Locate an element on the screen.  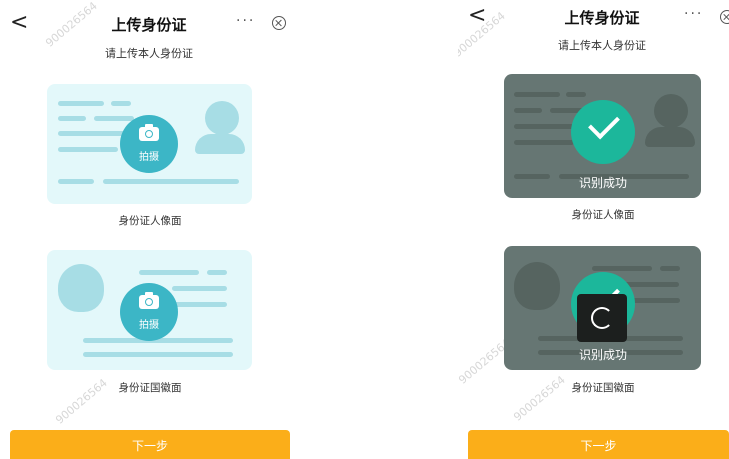
loading-overlay is located at coordinates (602, 318).